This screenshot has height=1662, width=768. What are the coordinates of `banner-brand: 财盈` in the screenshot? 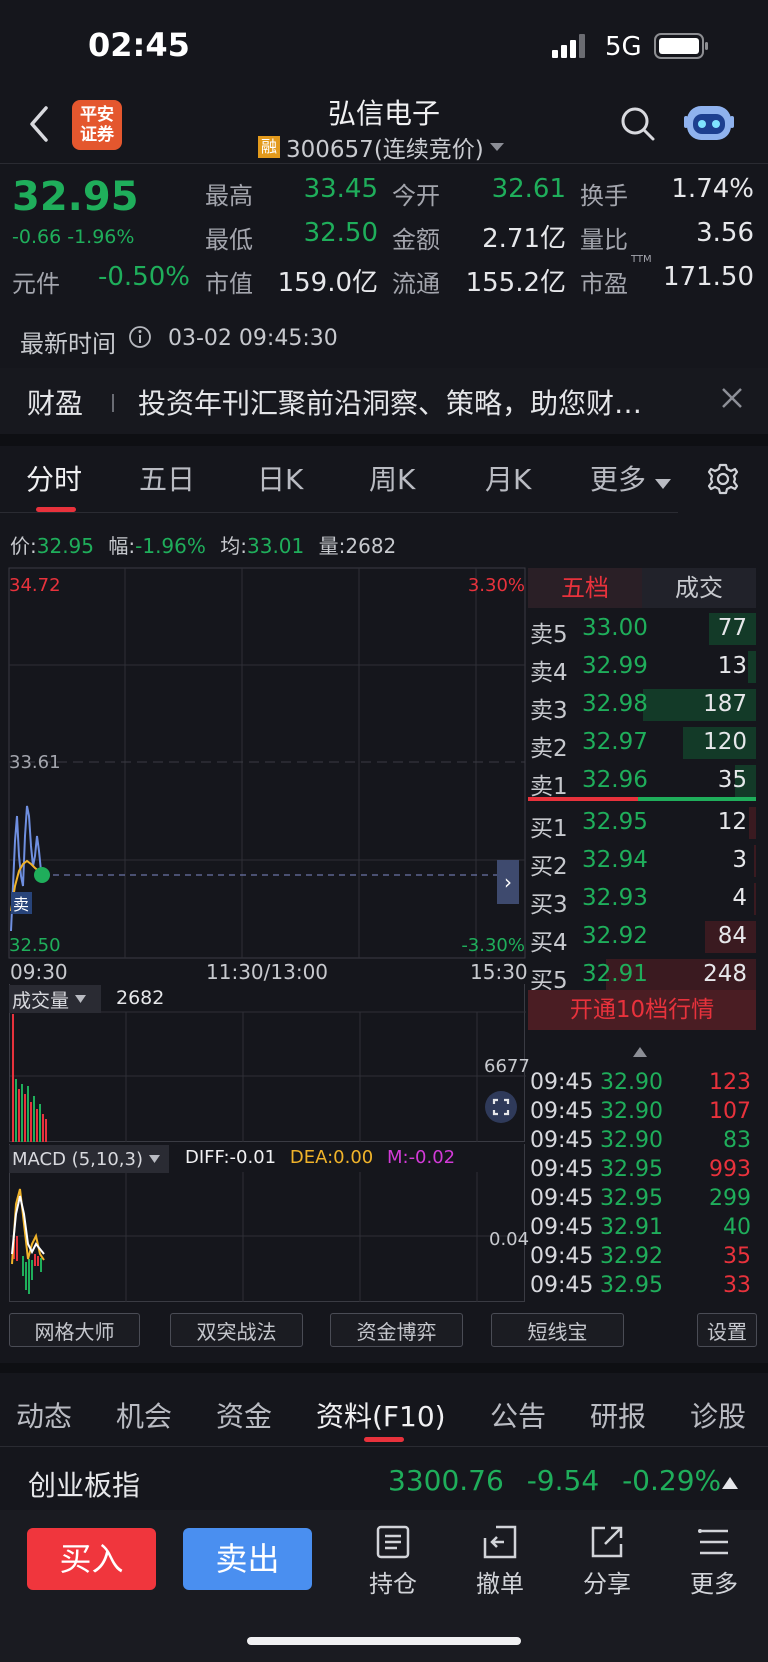 It's located at (55, 403).